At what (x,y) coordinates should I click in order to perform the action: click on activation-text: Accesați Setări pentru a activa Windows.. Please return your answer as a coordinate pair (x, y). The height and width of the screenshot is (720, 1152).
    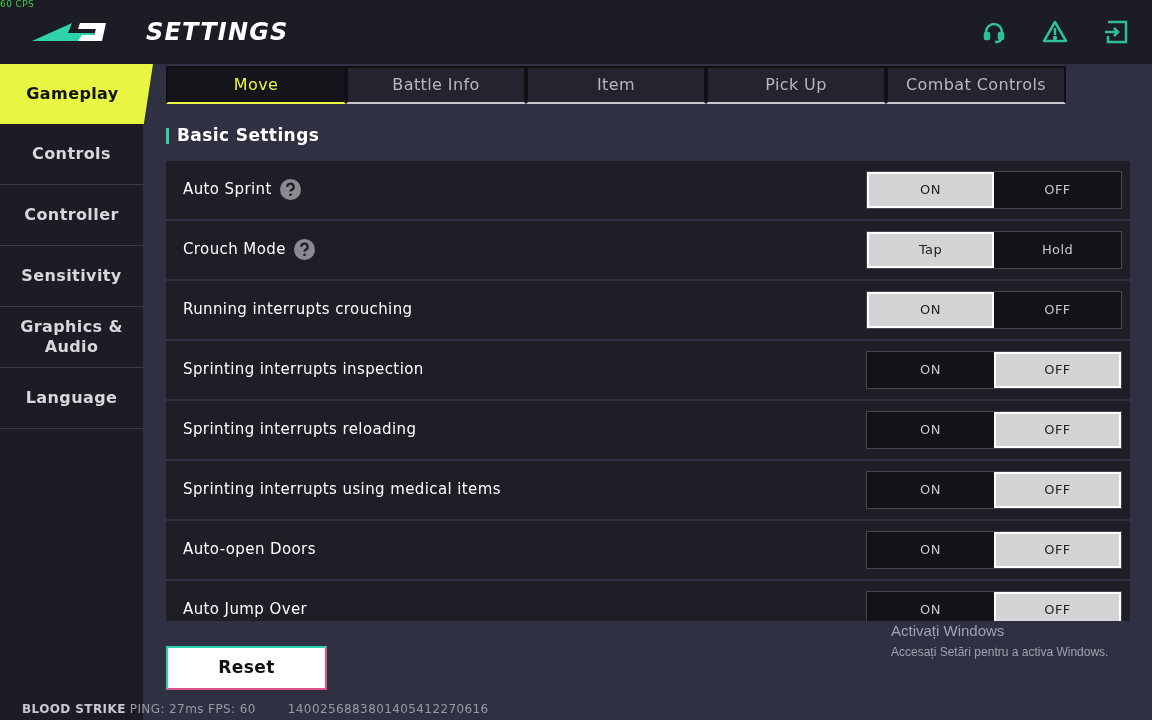
    Looking at the image, I should click on (1000, 652).